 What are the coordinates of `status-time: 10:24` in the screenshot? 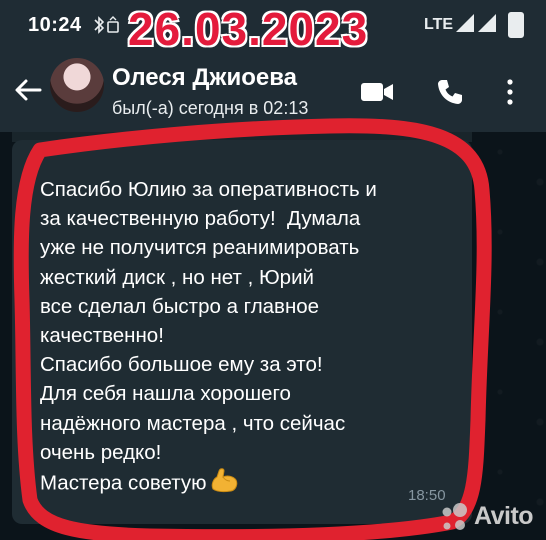 It's located at (55, 25).